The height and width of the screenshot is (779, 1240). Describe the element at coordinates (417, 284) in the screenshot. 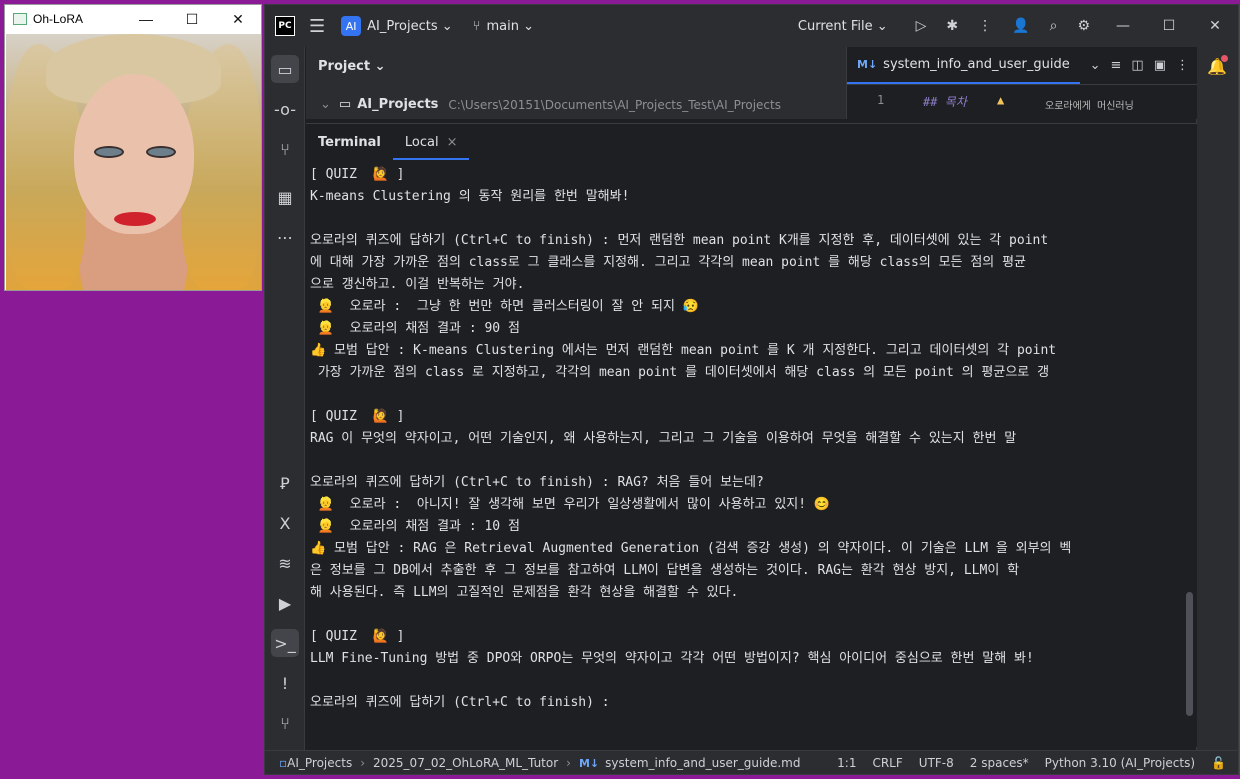

I see `terminal-line: 으로 갱신하고. 이걸 반복하는 거야.` at that location.